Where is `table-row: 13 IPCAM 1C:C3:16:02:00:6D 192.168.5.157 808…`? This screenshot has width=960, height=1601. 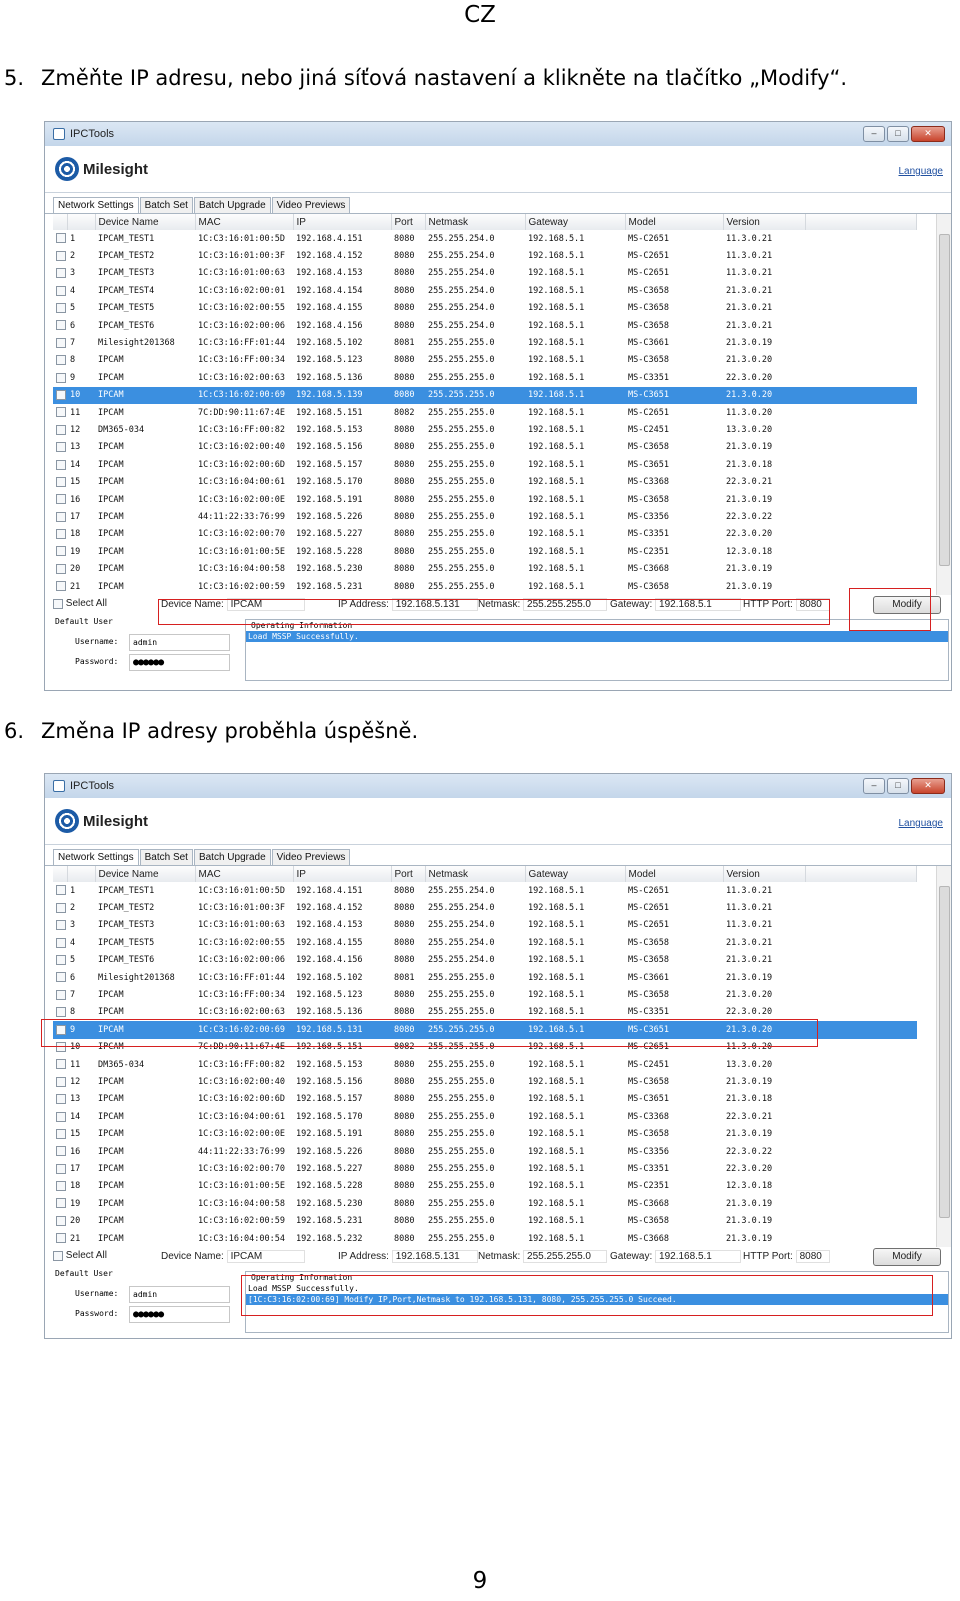
table-row: 13 IPCAM 1C:C3:16:02:00:6D 192.168.5.157 808… is located at coordinates (485, 1099).